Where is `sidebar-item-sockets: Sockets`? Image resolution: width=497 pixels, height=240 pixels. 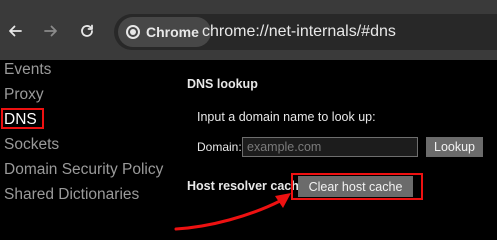 sidebar-item-sockets: Sockets is located at coordinates (31, 145).